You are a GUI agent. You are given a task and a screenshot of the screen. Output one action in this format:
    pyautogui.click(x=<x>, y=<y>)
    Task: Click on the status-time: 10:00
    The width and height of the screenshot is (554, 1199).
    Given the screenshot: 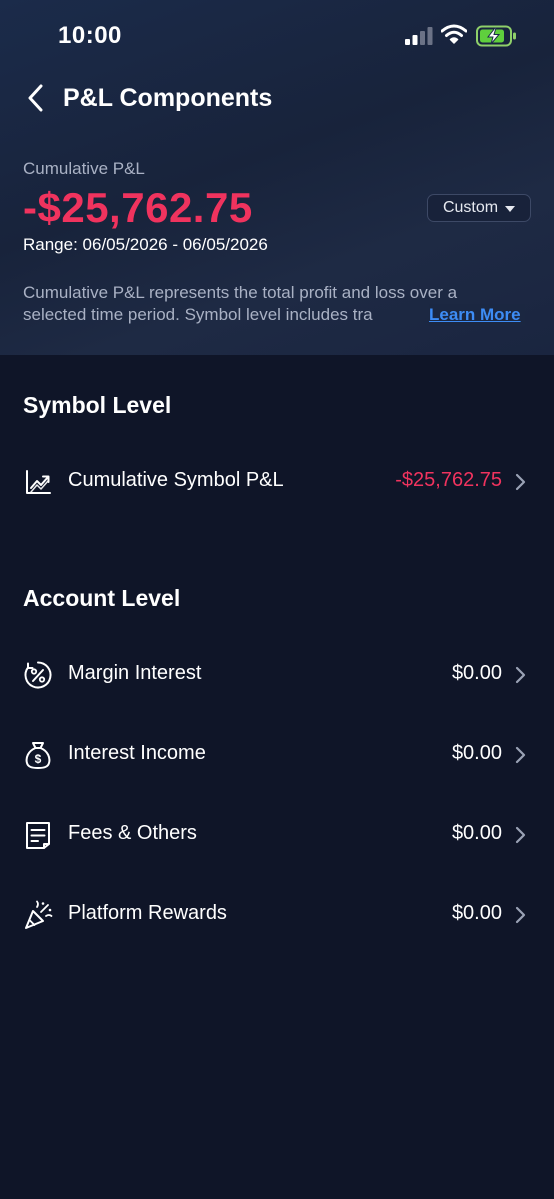 What is the action you would take?
    pyautogui.click(x=90, y=35)
    